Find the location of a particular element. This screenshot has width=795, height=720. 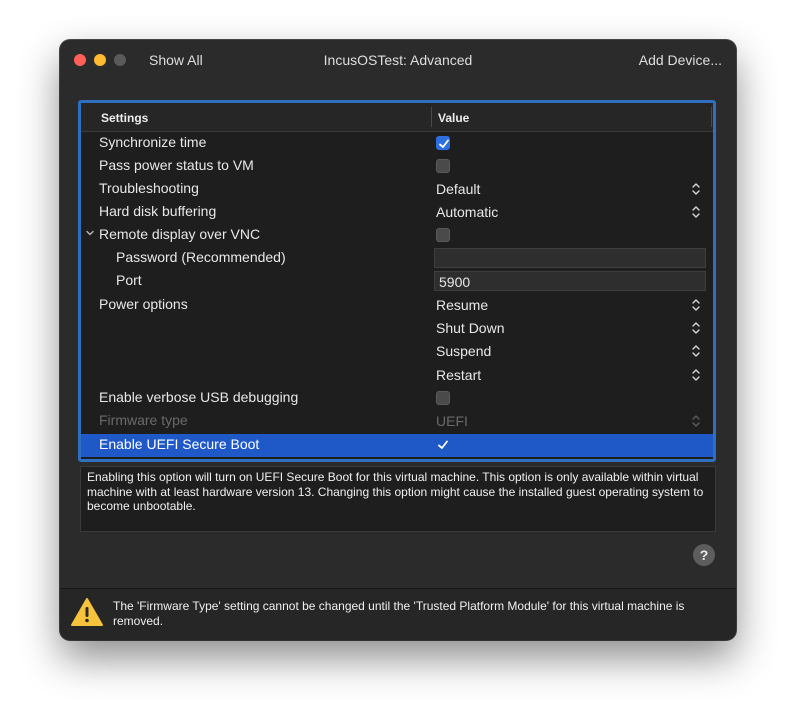

warning-icon is located at coordinates (87, 612).